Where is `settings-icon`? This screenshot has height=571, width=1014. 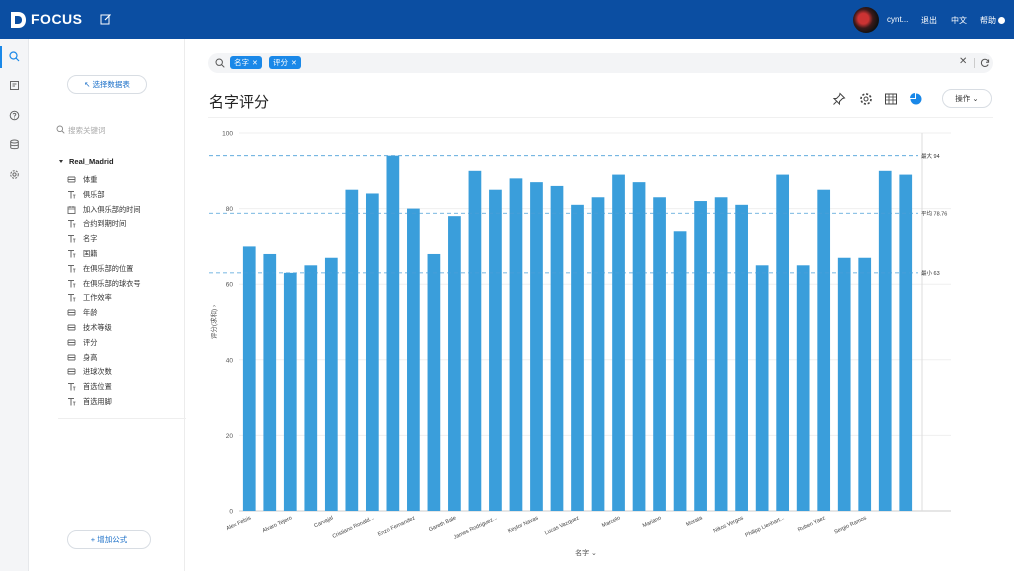
settings-icon is located at coordinates (14, 174).